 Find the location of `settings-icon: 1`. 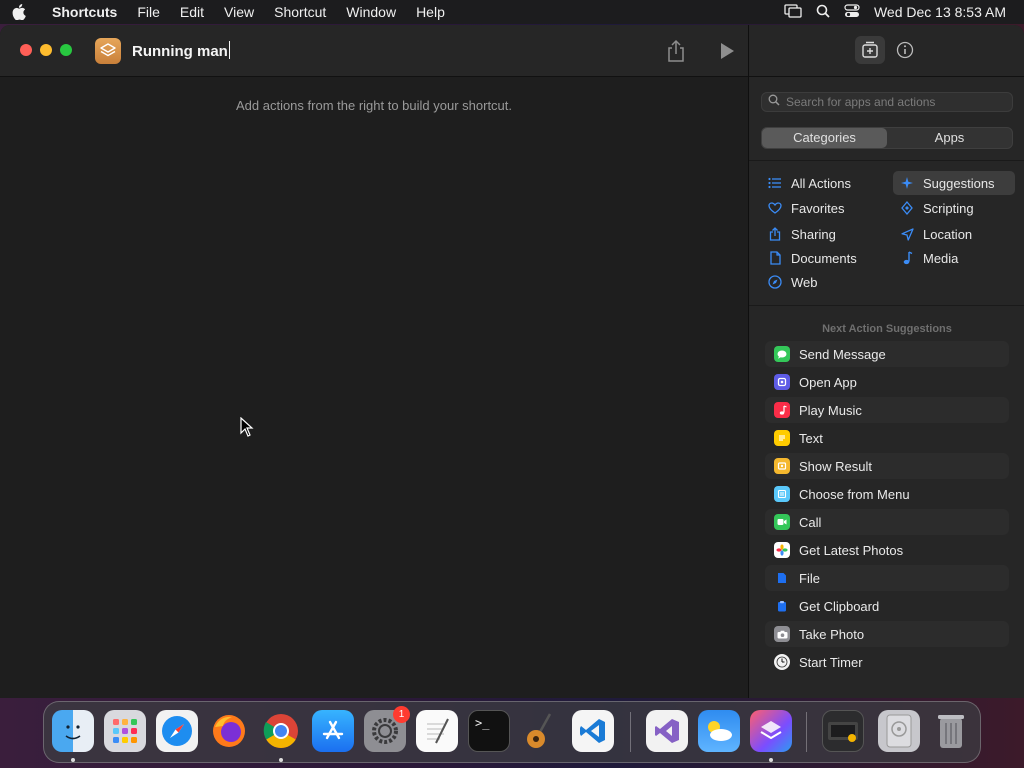

settings-icon: 1 is located at coordinates (387, 729).